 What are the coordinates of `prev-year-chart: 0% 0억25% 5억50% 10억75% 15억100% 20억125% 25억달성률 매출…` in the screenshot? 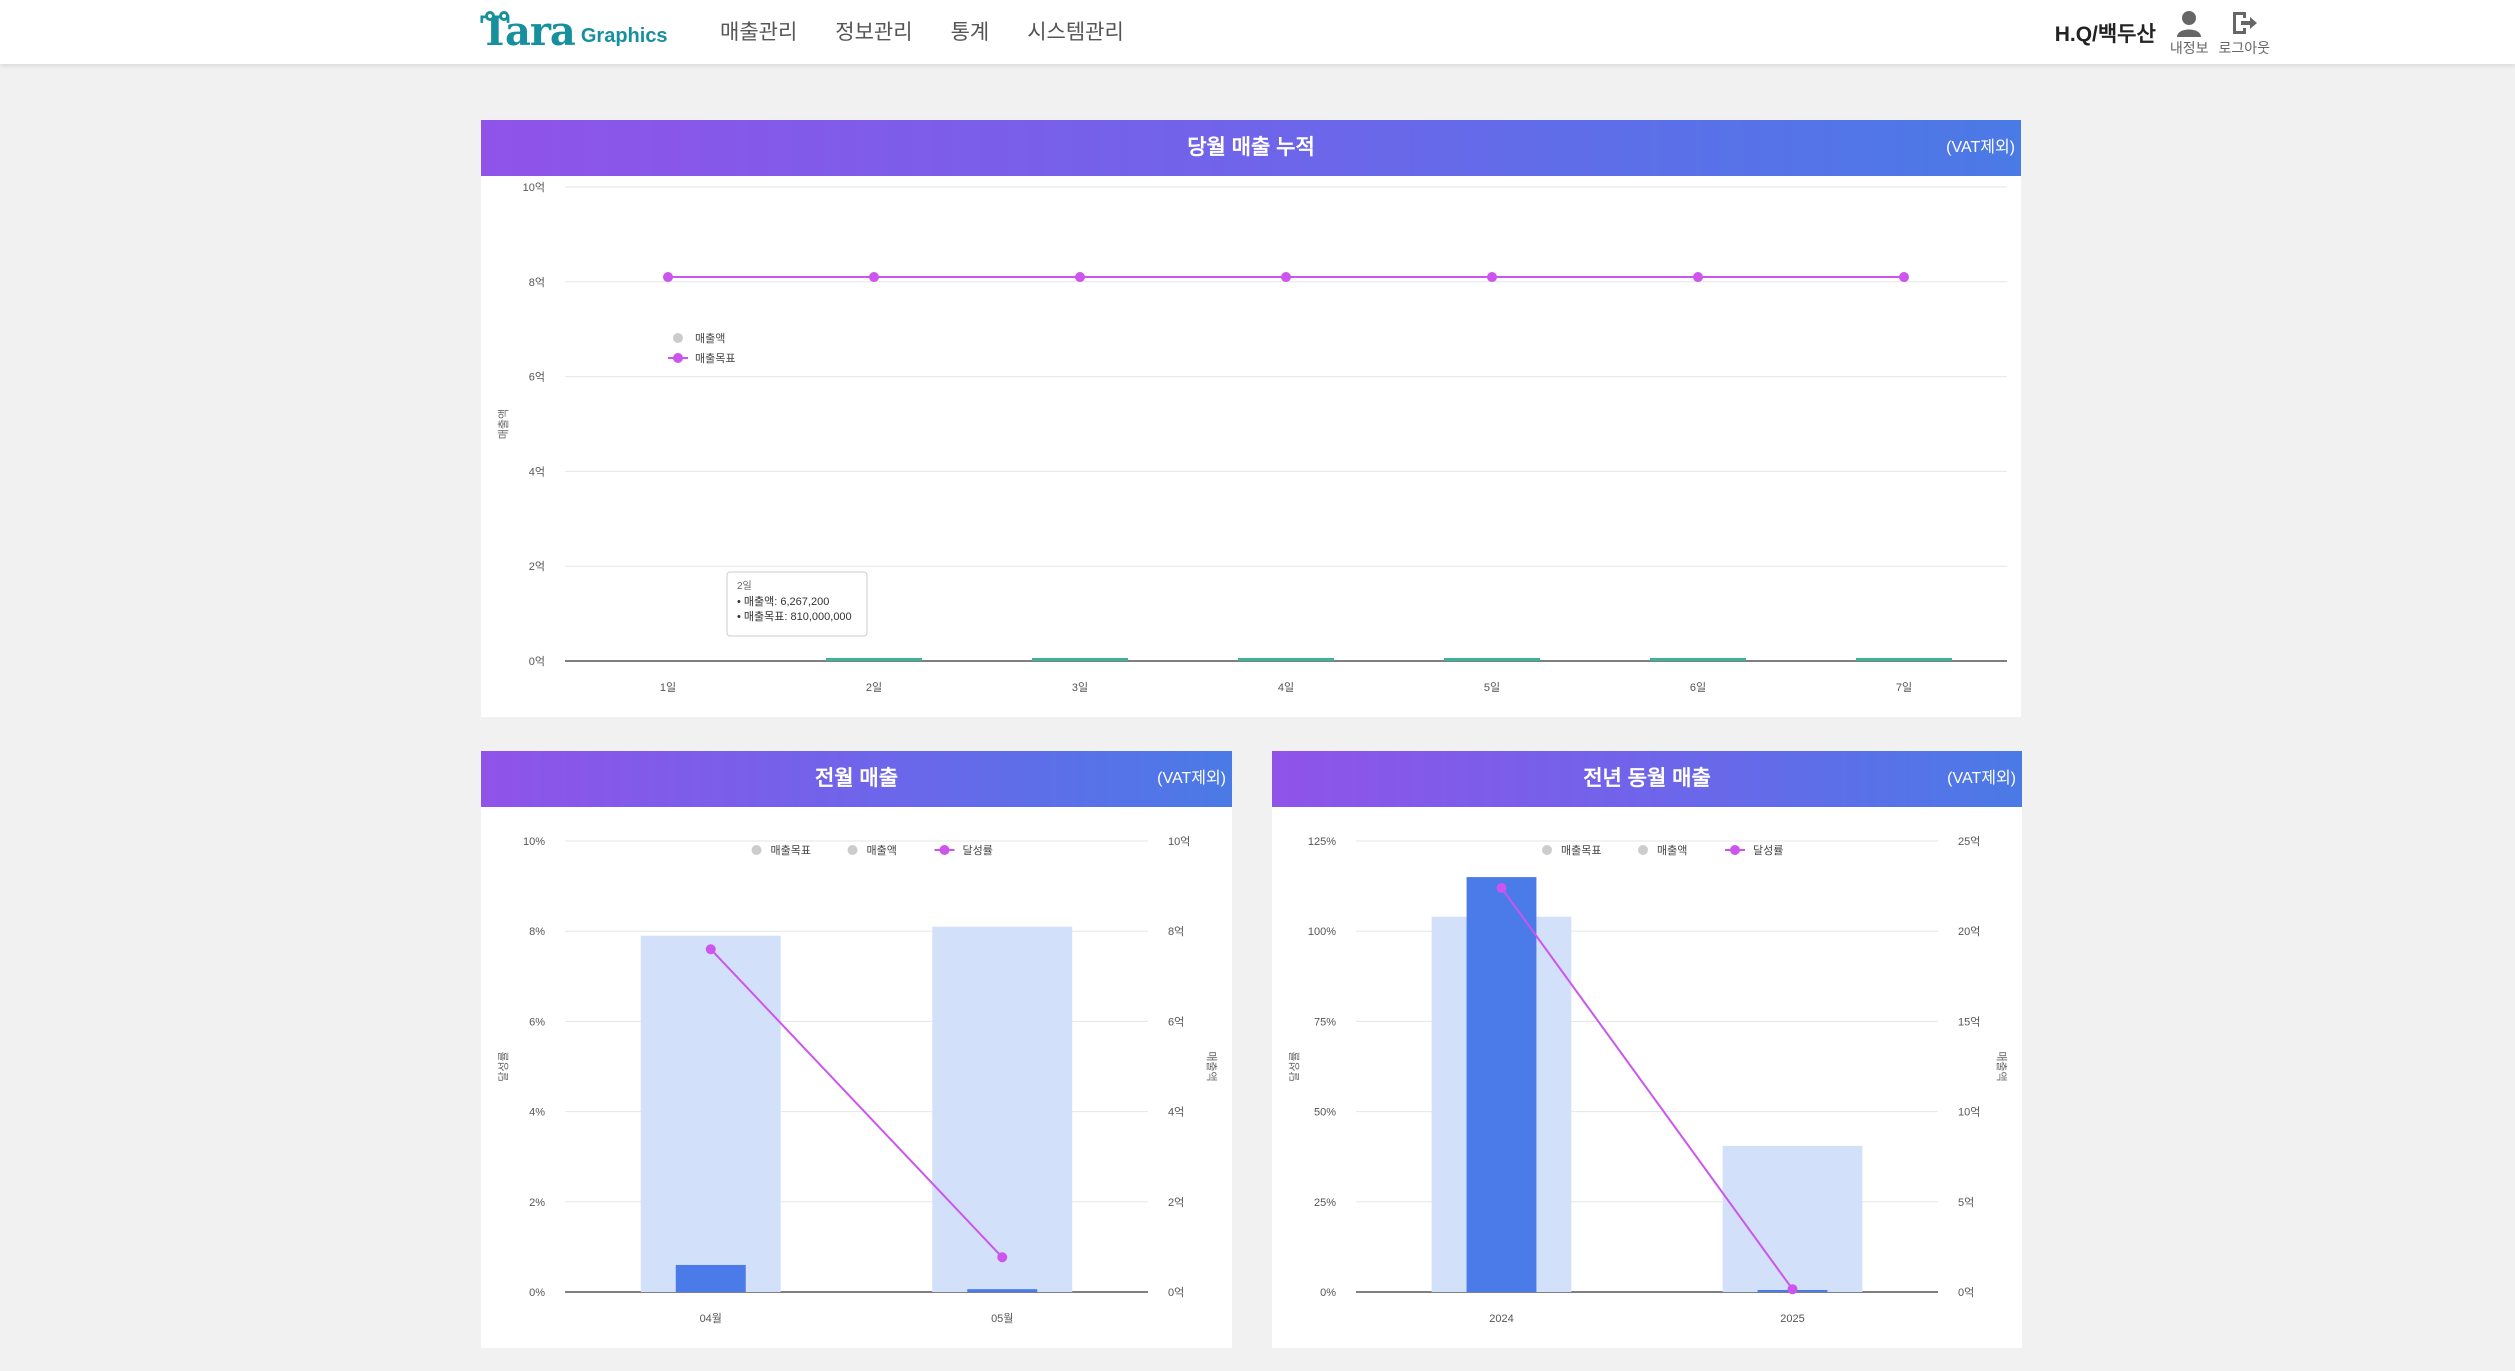 It's located at (1647, 1077).